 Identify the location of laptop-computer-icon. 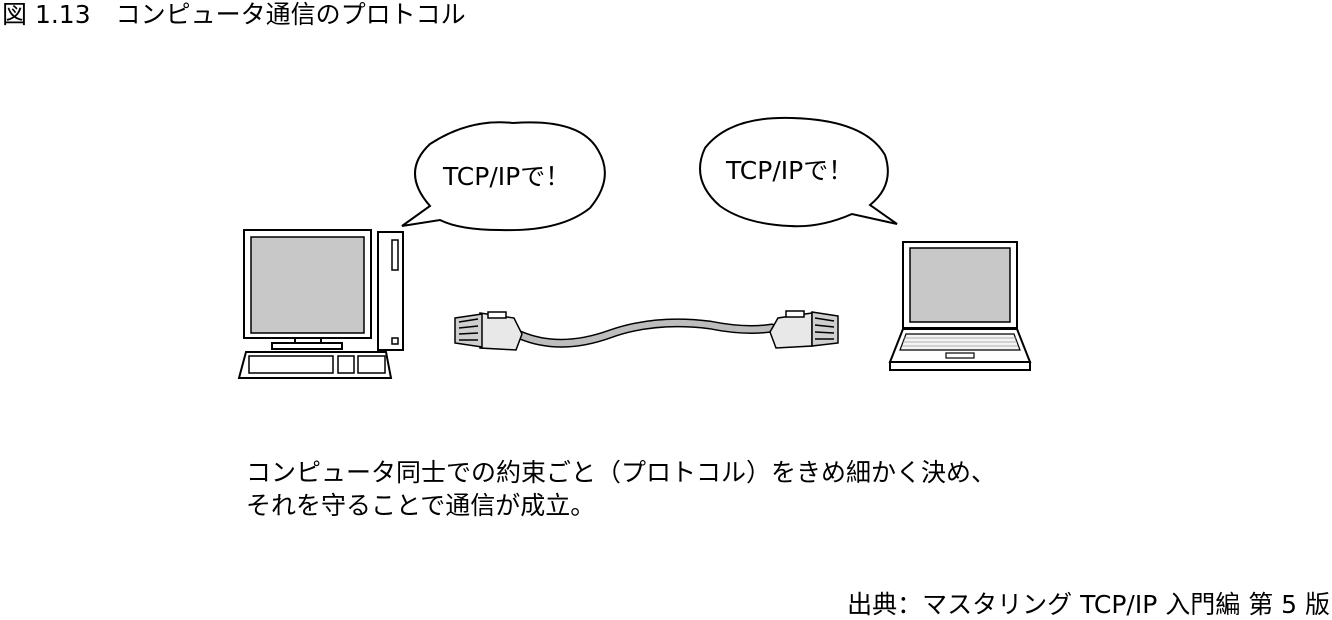
(960, 306).